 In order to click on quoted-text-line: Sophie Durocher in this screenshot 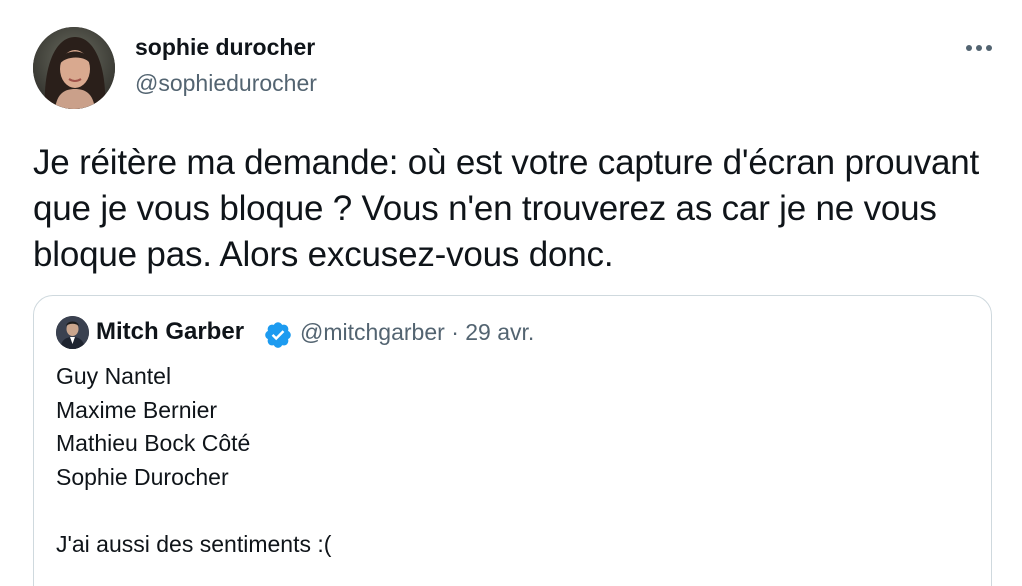, I will do `click(142, 476)`.